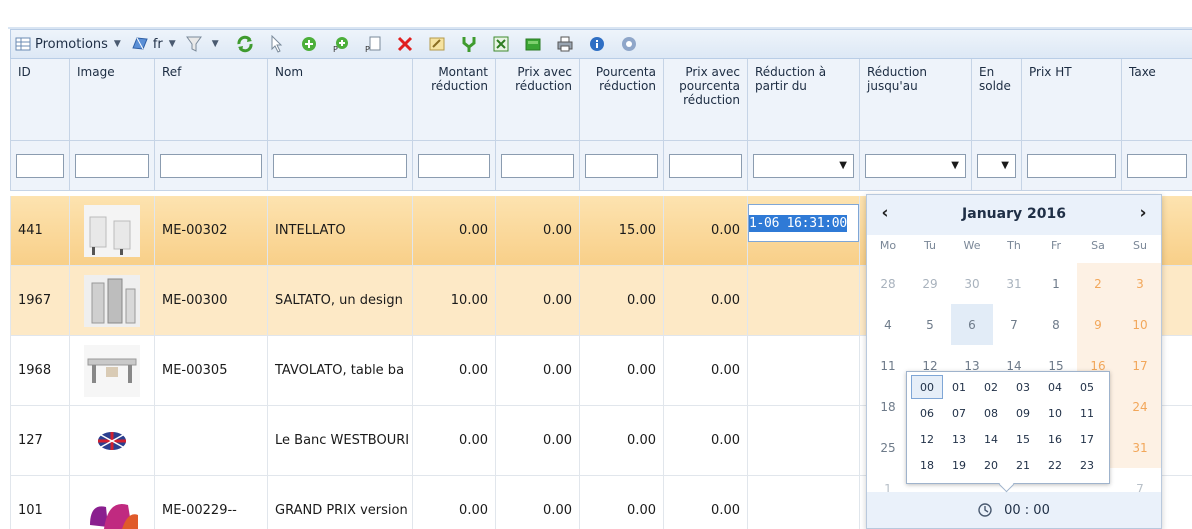  I want to click on calendar-day: 11, so click(888, 365).